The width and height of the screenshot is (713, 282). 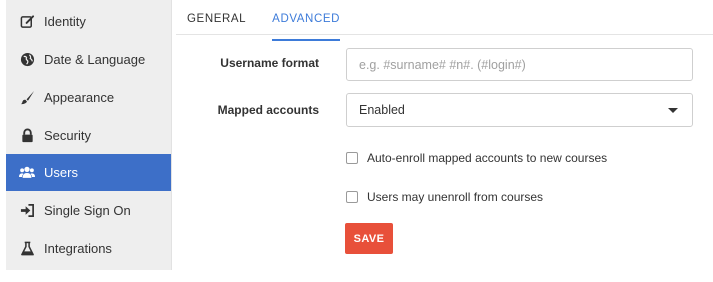 I want to click on globe-icon, so click(x=27, y=60).